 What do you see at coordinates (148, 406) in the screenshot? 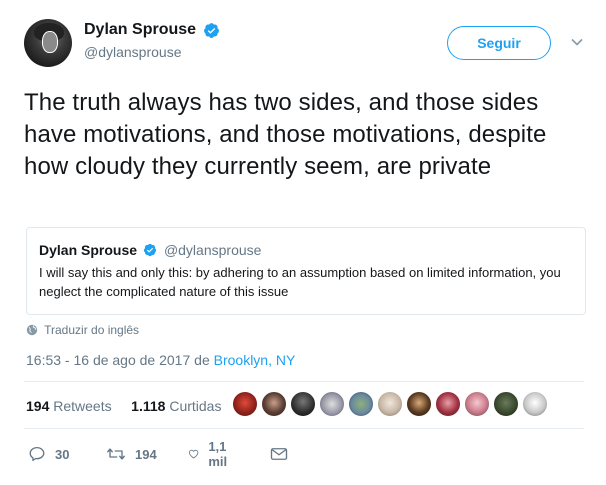
I see `likes-count: 1.118` at bounding box center [148, 406].